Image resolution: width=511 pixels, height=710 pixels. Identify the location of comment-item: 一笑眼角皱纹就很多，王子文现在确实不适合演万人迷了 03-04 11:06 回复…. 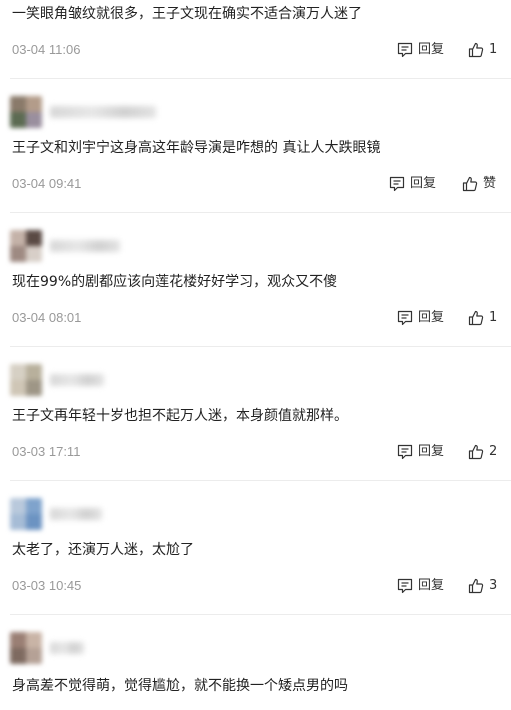
(255, 40).